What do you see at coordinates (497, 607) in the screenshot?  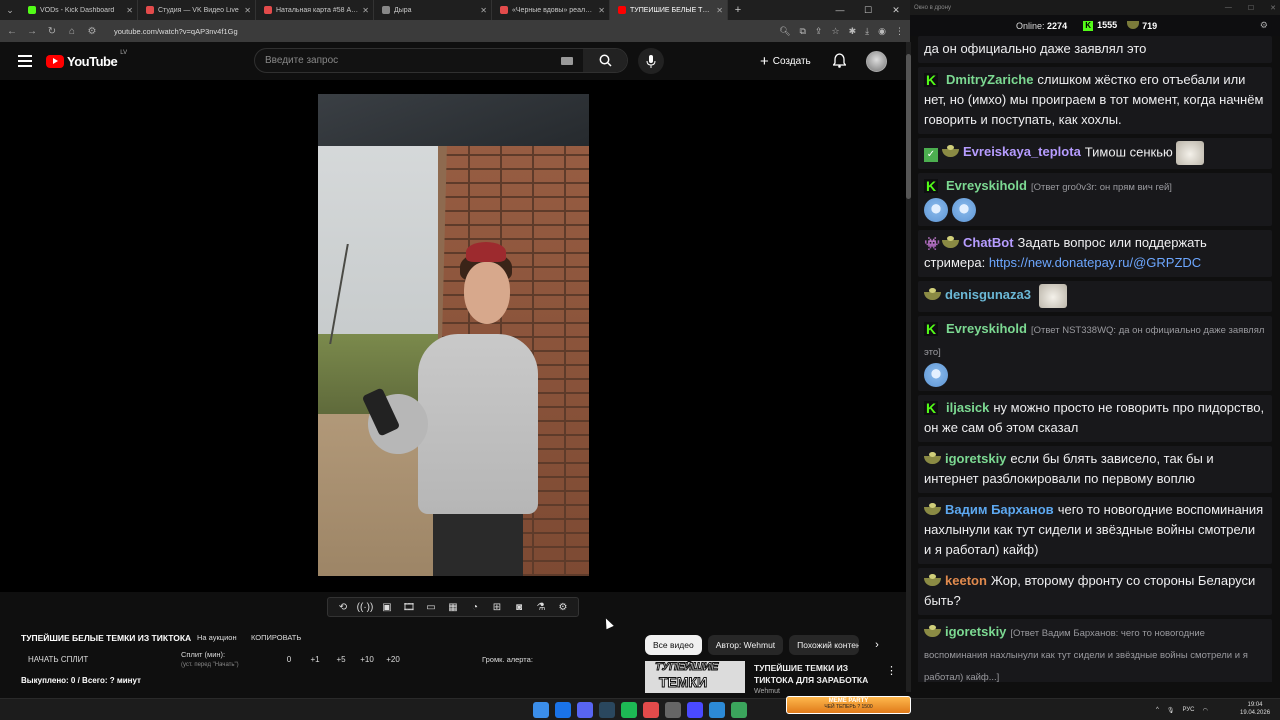 I see `subtitles-add-icon: ⊞` at bounding box center [497, 607].